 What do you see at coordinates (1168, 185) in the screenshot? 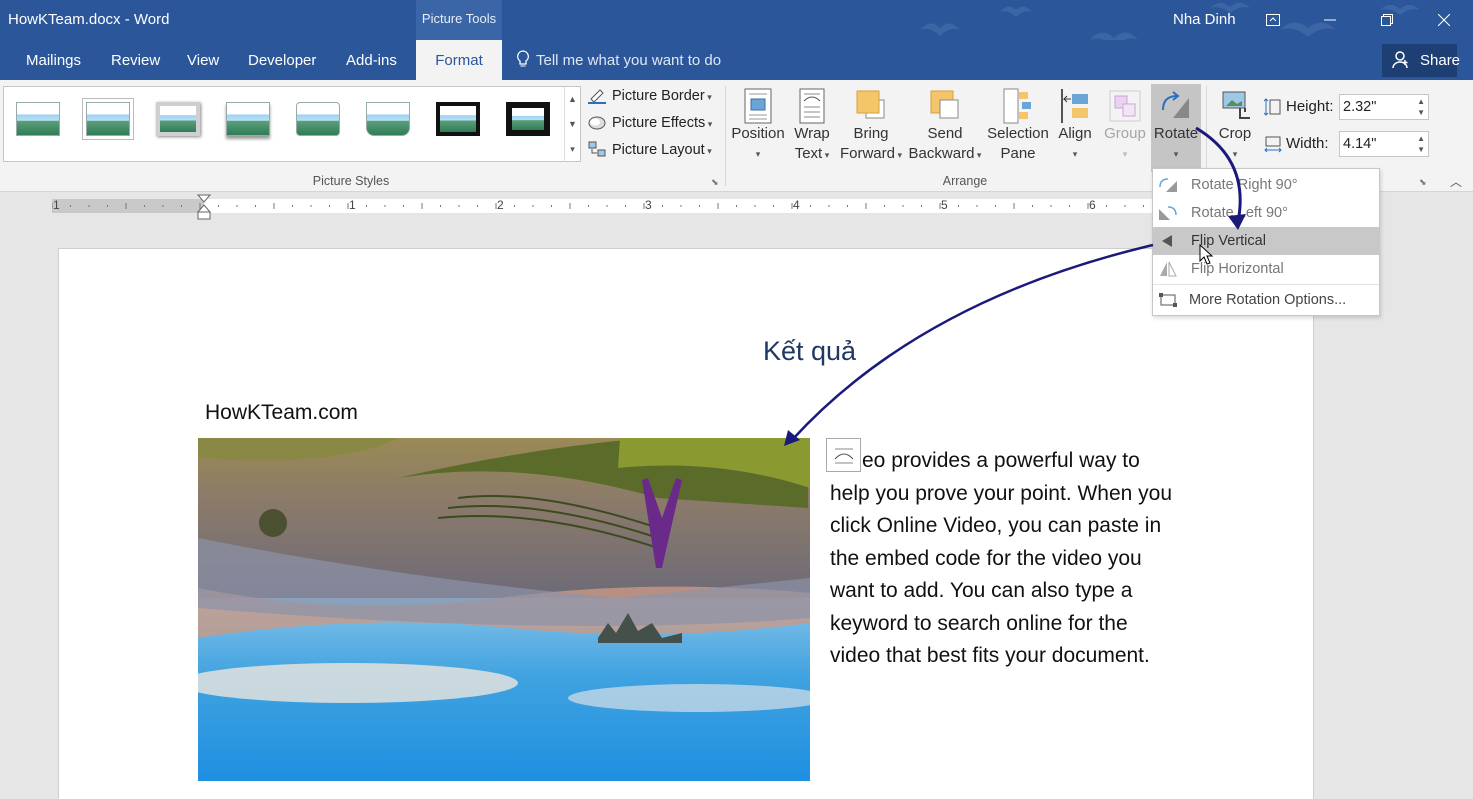
I see `rotate-right-icon` at bounding box center [1168, 185].